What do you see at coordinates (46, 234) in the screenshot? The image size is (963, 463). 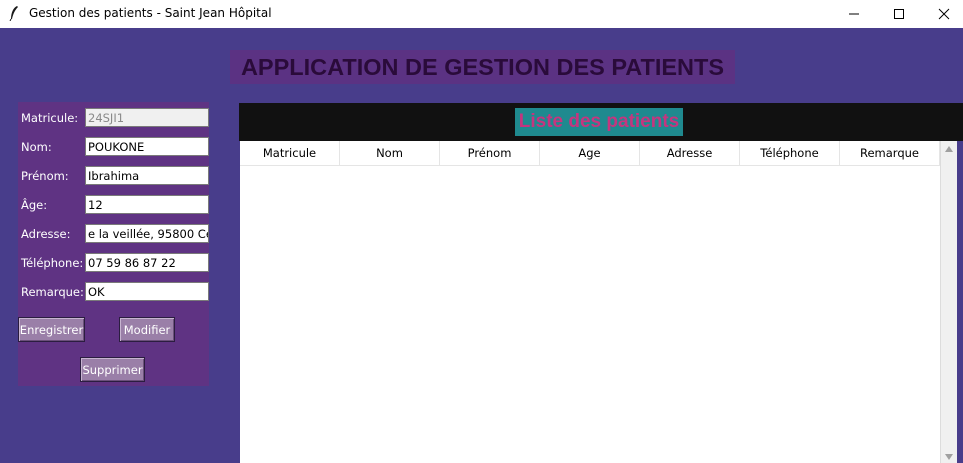 I see `adresse-label: Adresse:` at bounding box center [46, 234].